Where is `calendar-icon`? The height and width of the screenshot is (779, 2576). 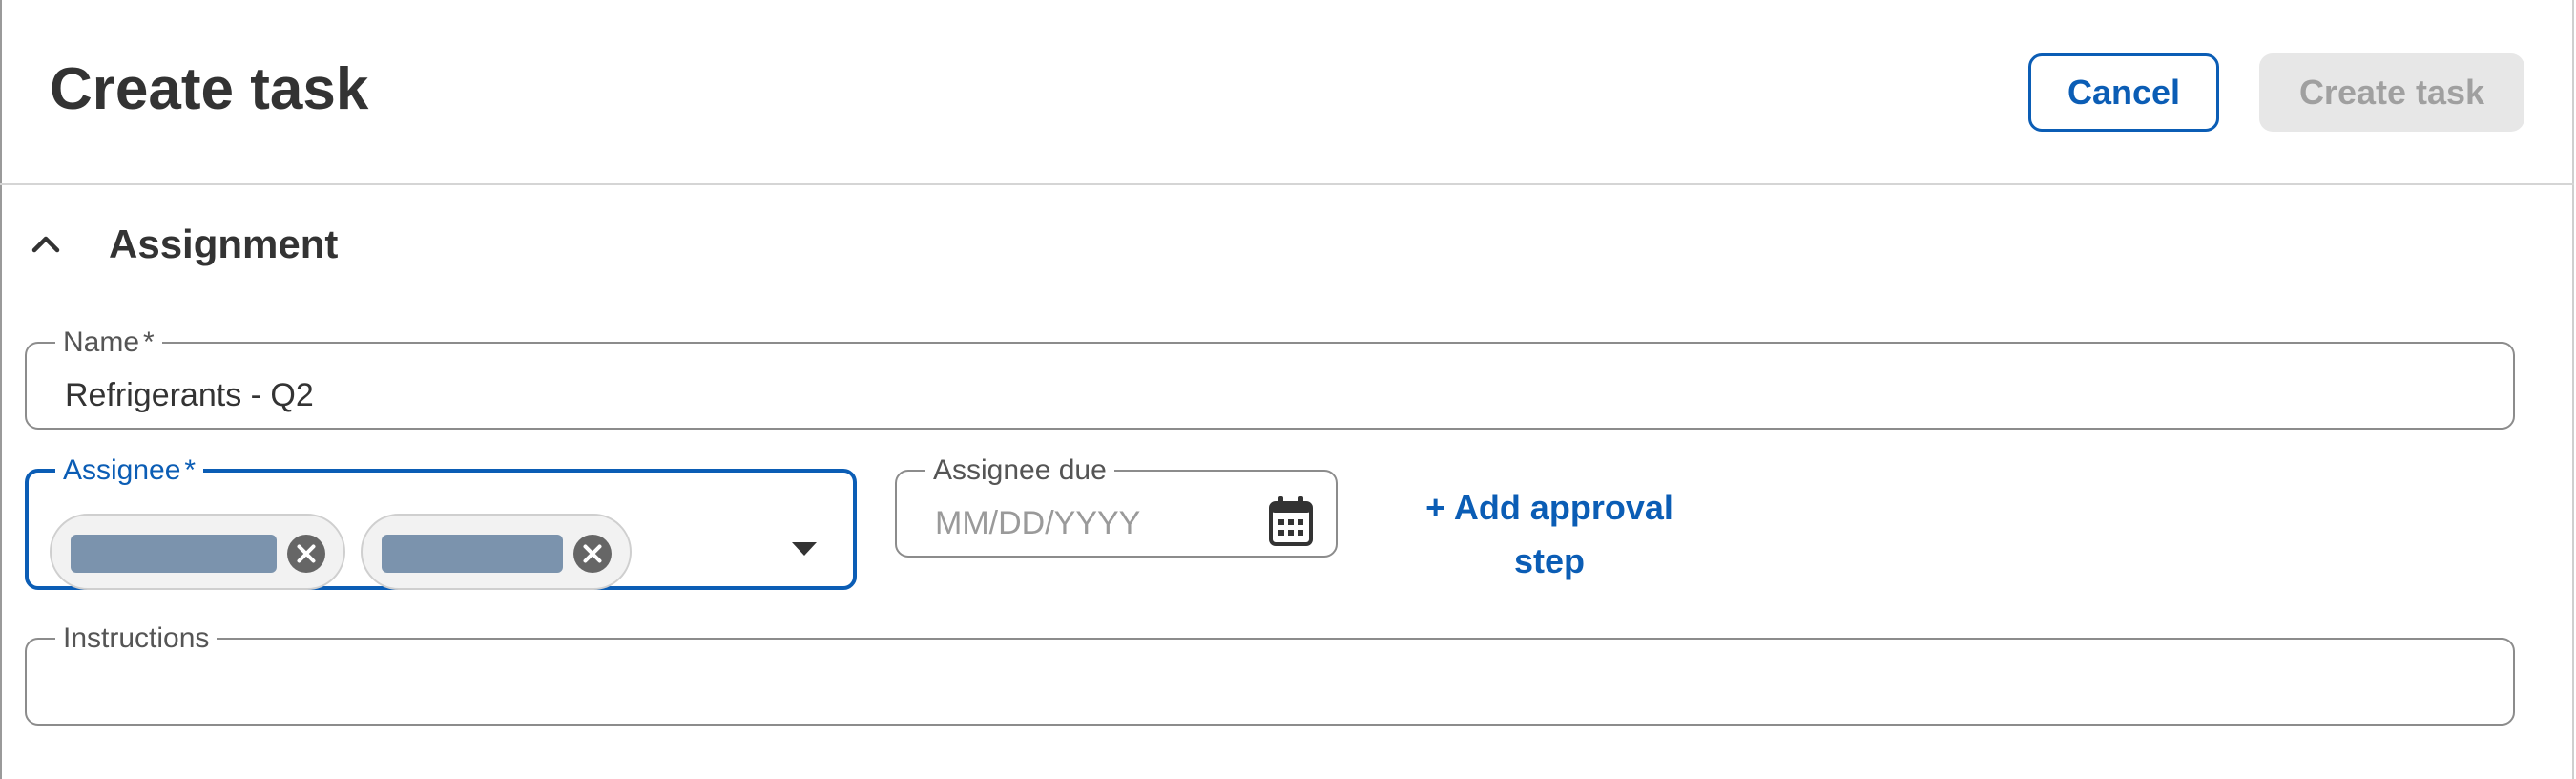
calendar-icon is located at coordinates (1291, 522).